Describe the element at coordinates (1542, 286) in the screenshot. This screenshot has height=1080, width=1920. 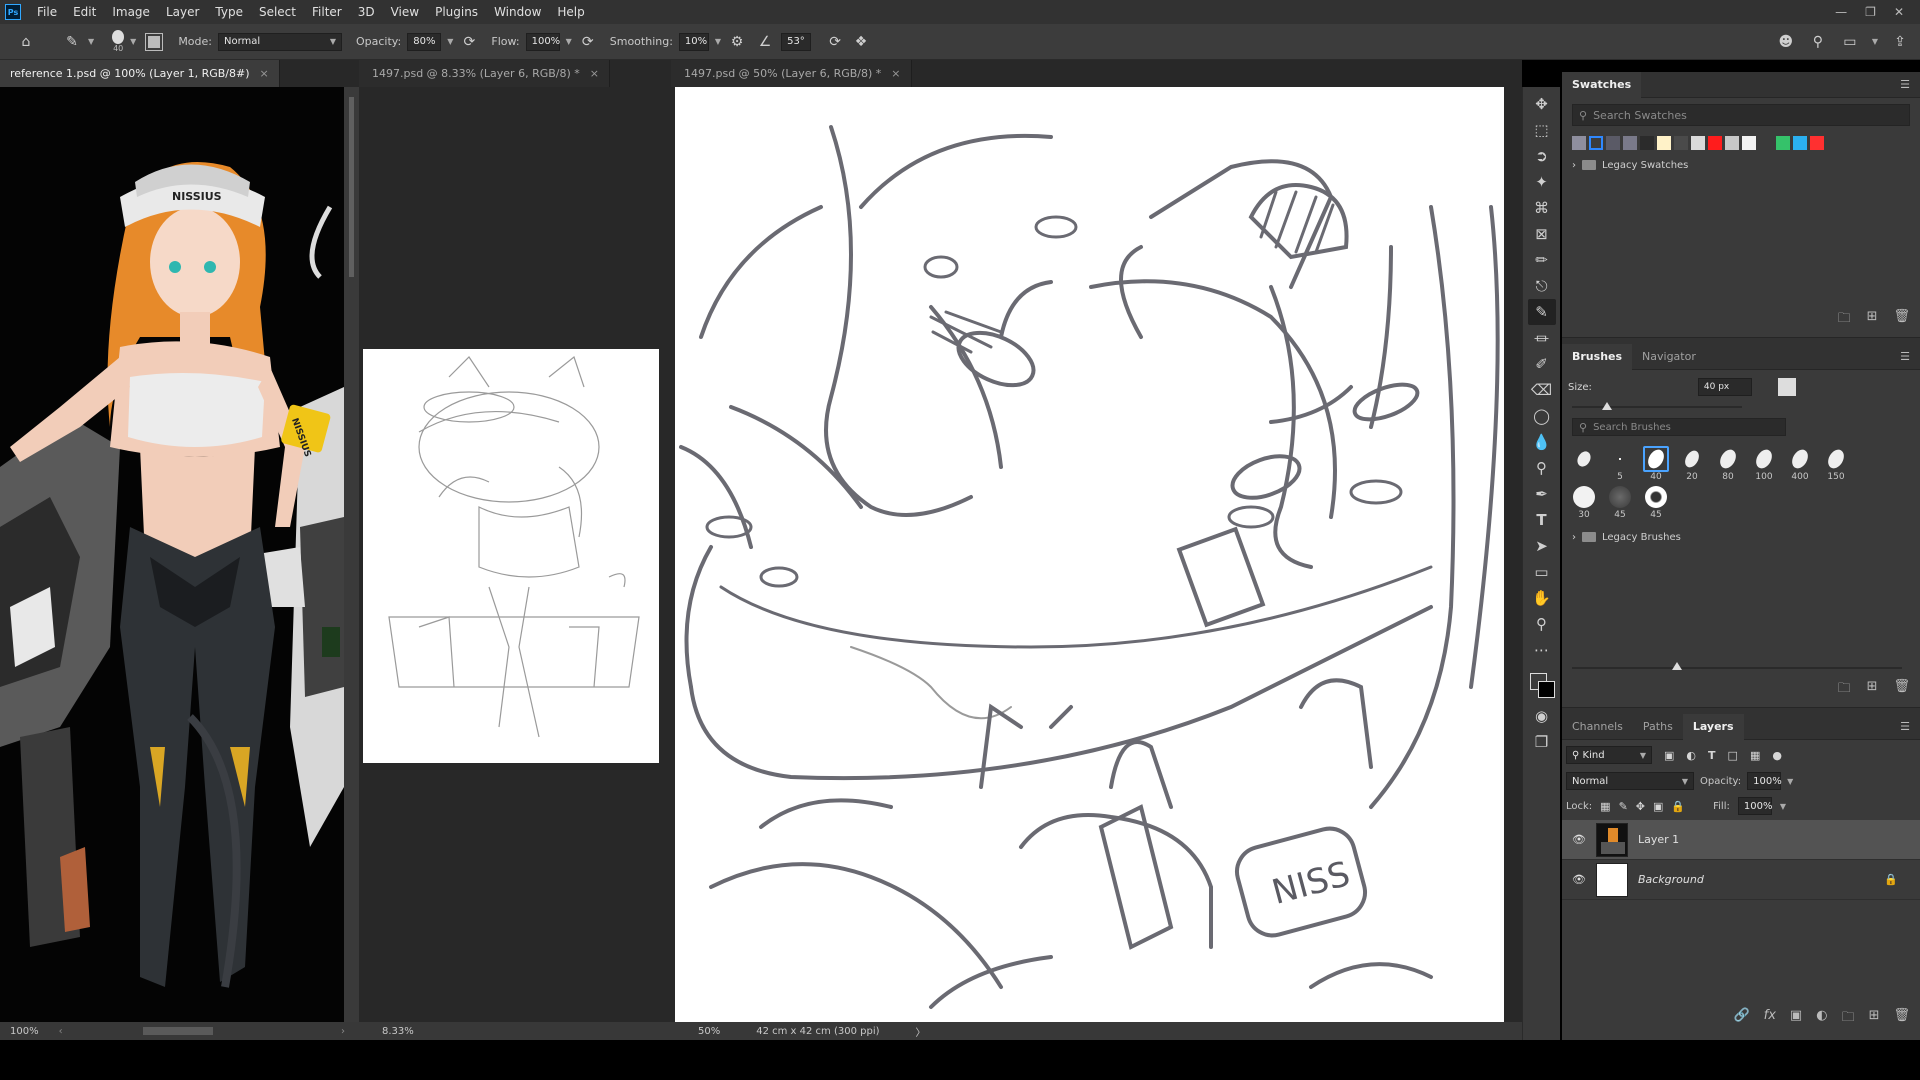
I see `healing-brush-icon: ⎋` at that location.